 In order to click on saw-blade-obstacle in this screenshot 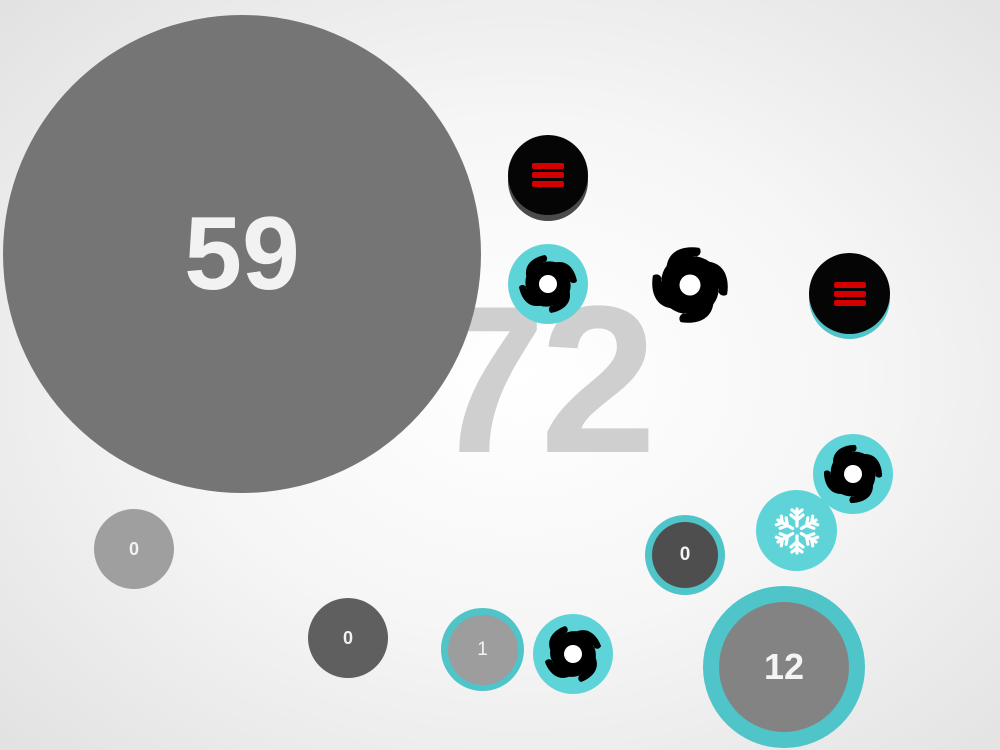, I will do `click(690, 285)`.